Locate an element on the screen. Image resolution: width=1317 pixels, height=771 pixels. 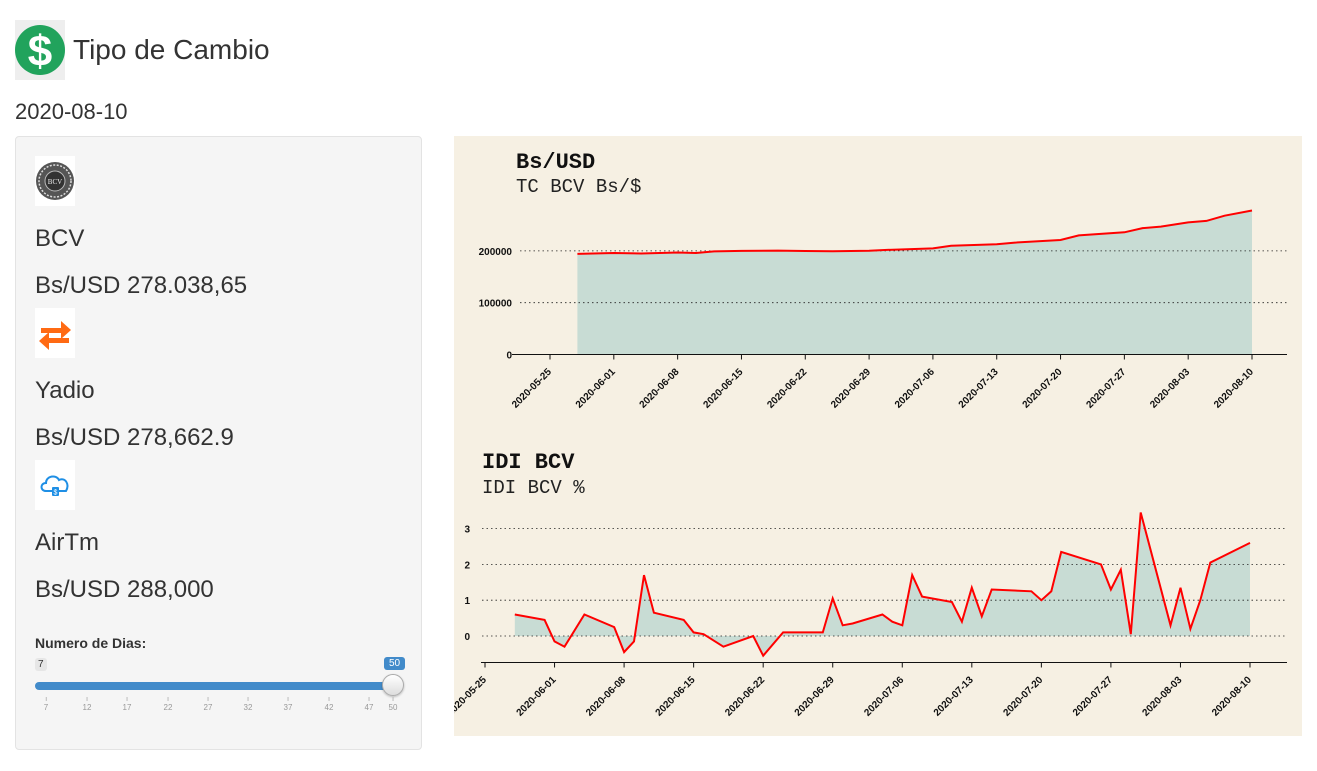
slider-tick: 7 is located at coordinates (46, 704).